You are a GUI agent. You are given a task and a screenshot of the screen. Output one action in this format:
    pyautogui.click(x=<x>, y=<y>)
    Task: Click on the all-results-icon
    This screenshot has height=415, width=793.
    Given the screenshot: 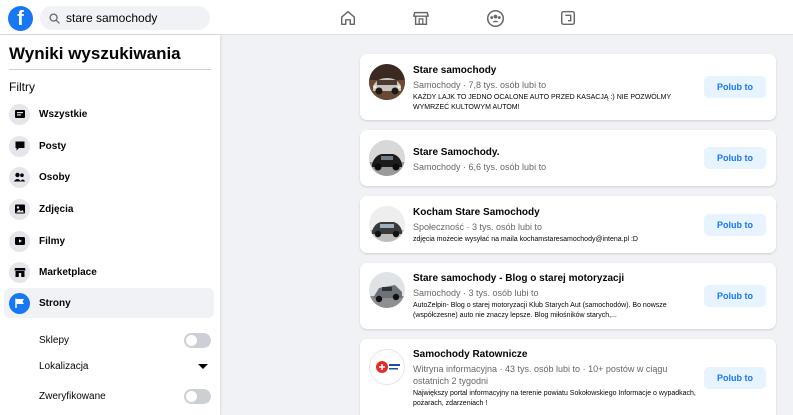 What is the action you would take?
    pyautogui.click(x=19, y=114)
    